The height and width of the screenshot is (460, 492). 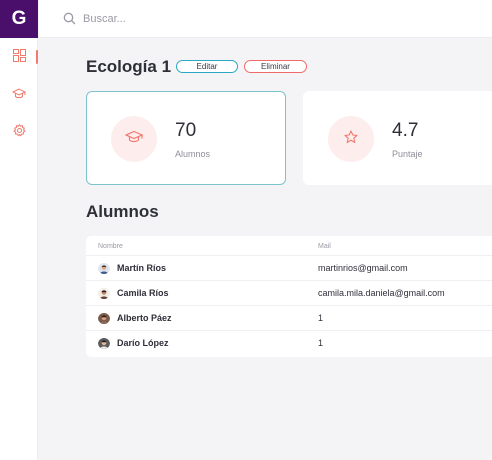 I want to click on star-icon, so click(x=351, y=139).